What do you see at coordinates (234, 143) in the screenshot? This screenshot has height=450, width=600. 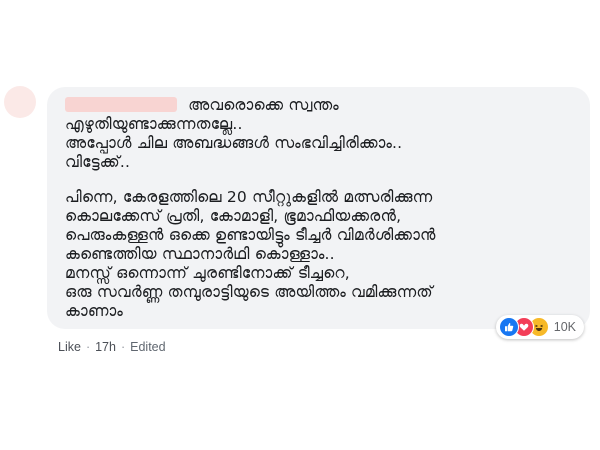 I see `comment-line: അപ്പോൾ ചില അബദ്ധങ്ങൾ സംഭവിച്ചിരിക്കാം..` at bounding box center [234, 143].